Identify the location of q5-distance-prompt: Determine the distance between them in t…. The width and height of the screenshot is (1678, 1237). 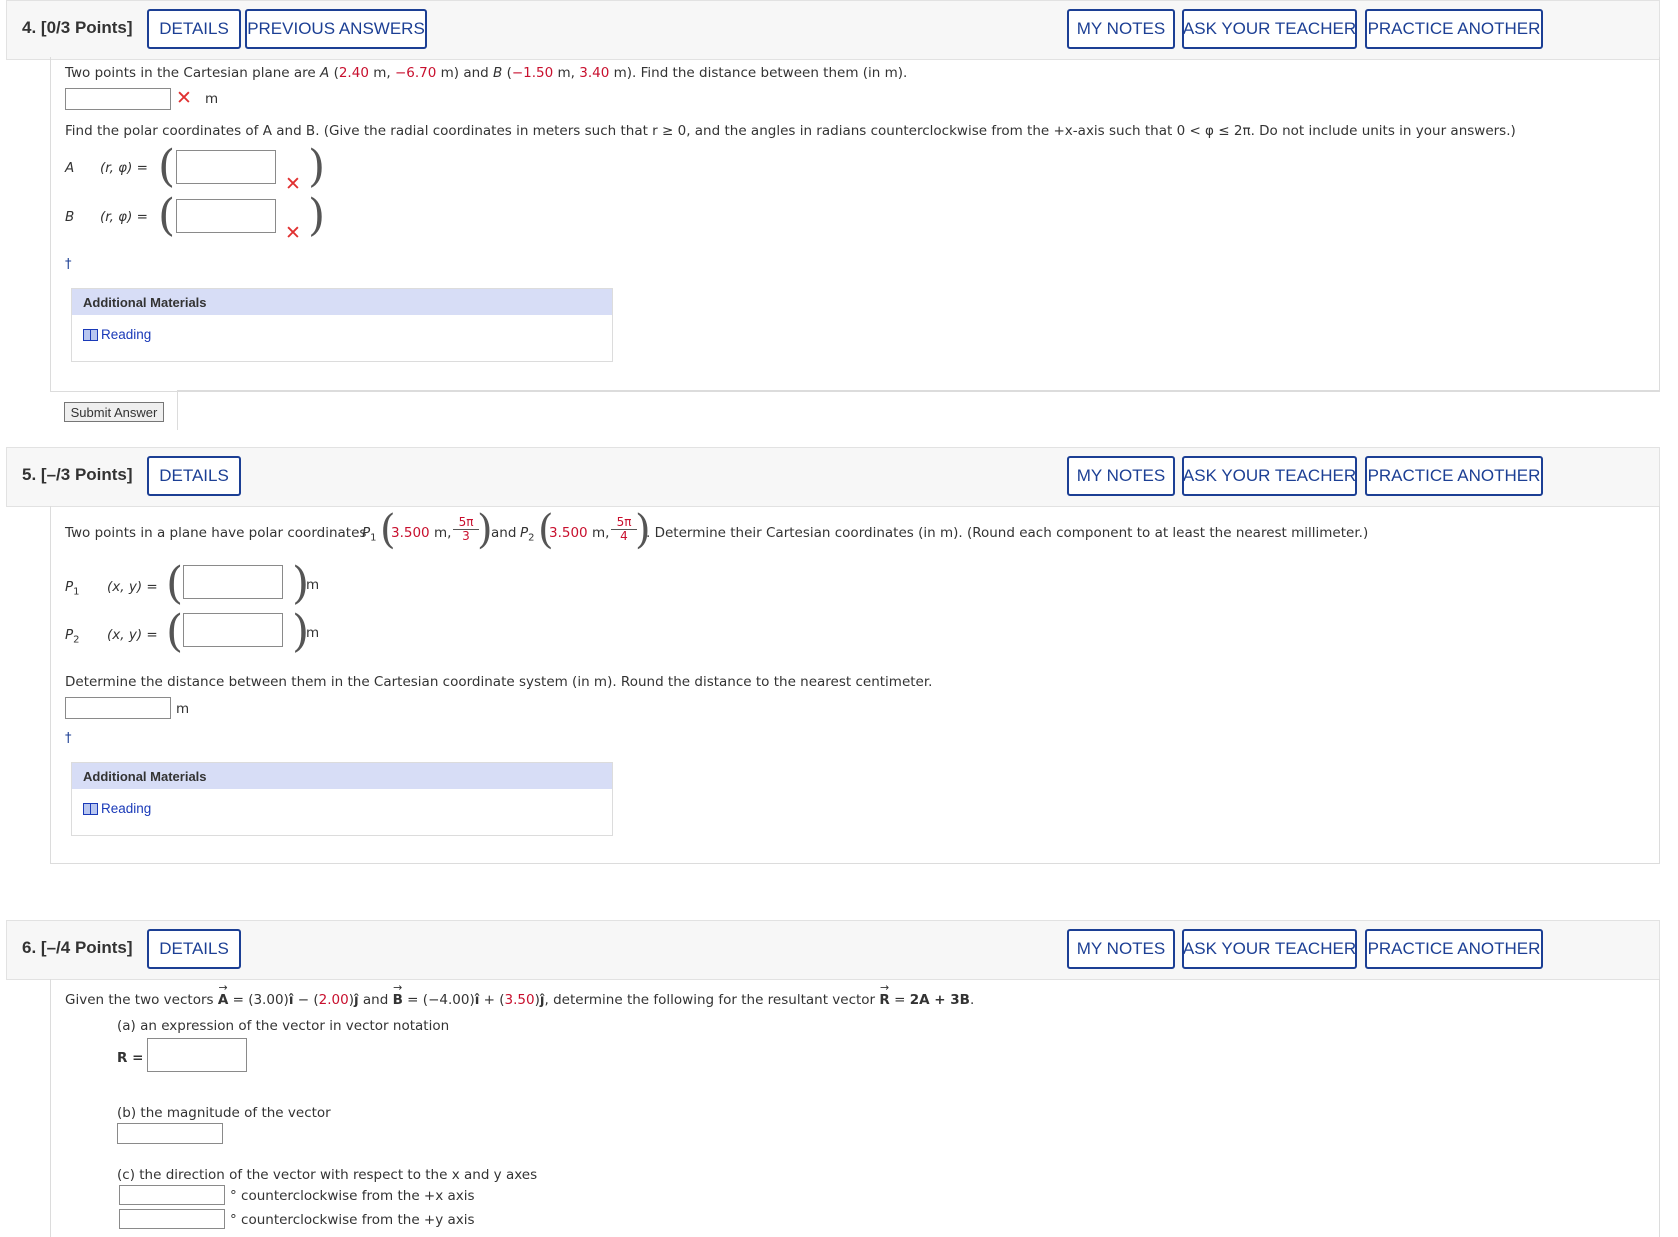
(499, 682).